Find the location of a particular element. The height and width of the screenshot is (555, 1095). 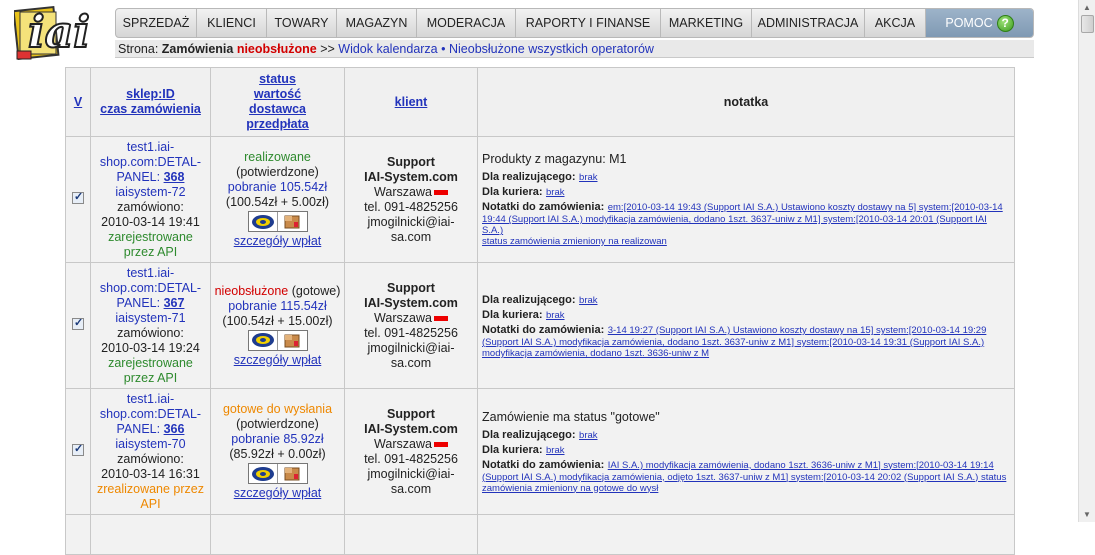

delivery-icons is located at coordinates (277, 473).